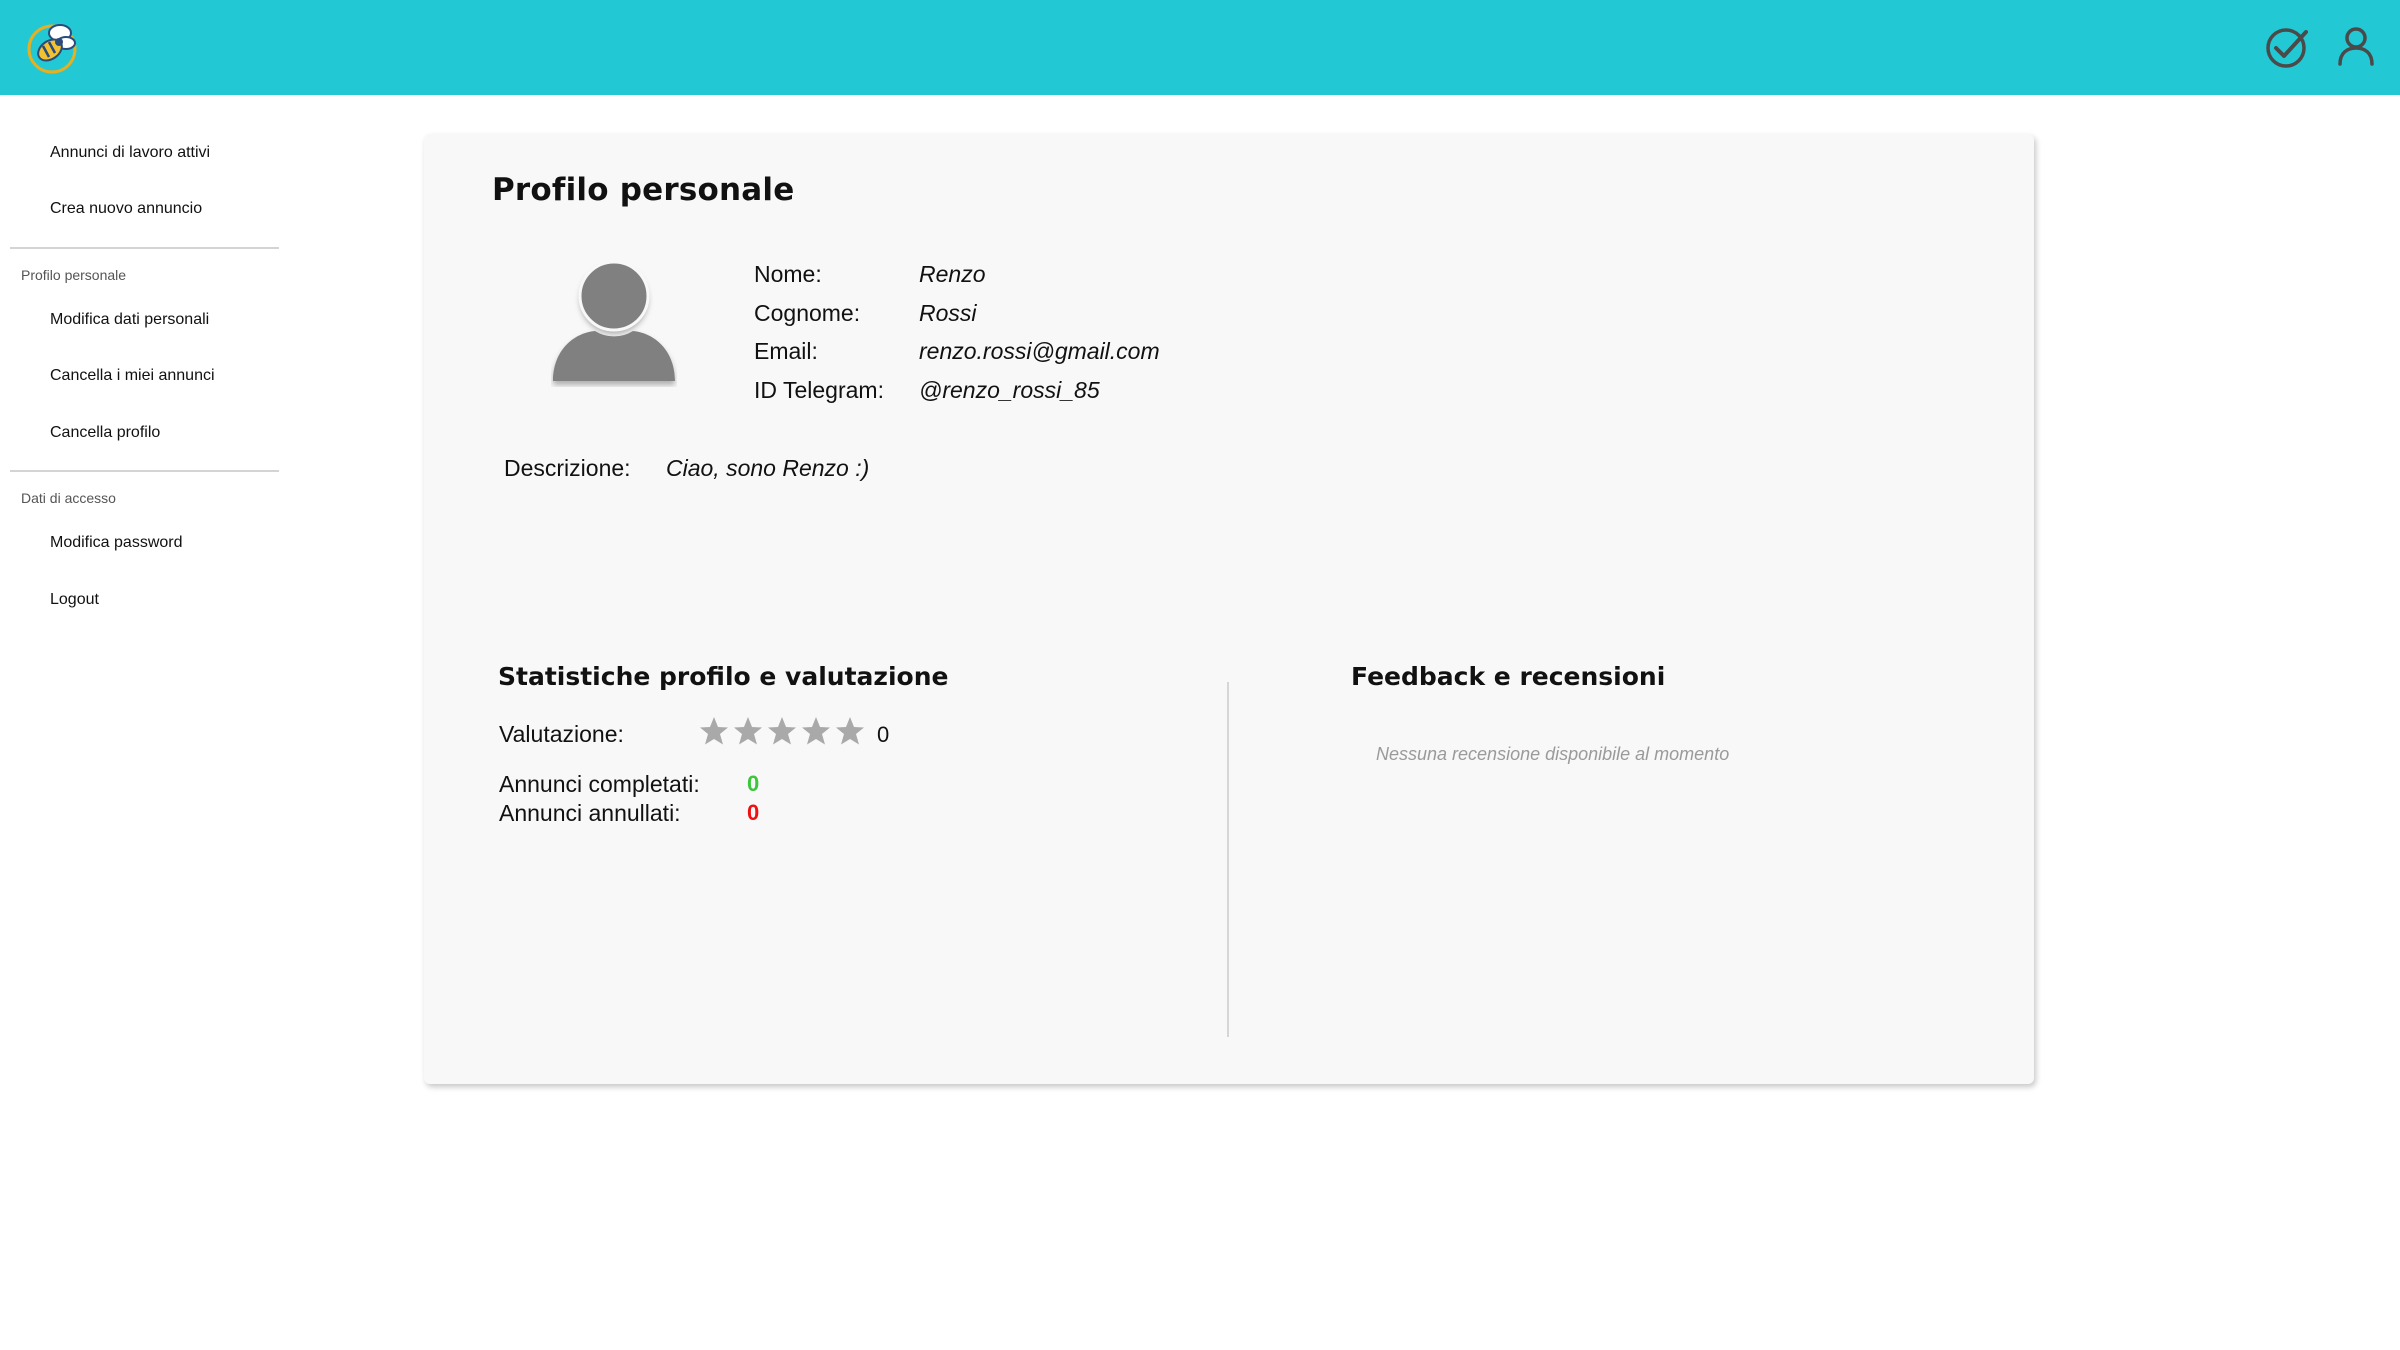 This screenshot has height=1350, width=2400. What do you see at coordinates (1228, 859) in the screenshot?
I see `section-divider` at bounding box center [1228, 859].